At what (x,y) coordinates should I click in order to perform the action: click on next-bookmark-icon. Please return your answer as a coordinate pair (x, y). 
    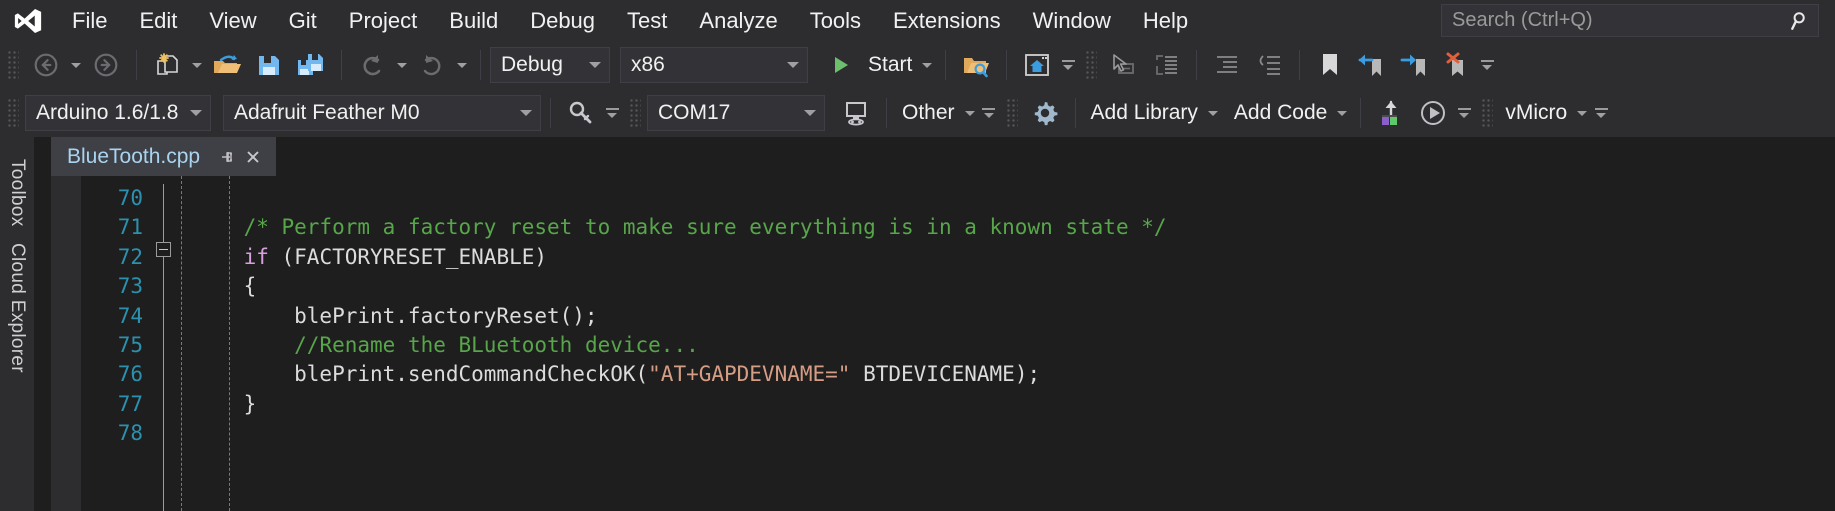
    Looking at the image, I should click on (1414, 65).